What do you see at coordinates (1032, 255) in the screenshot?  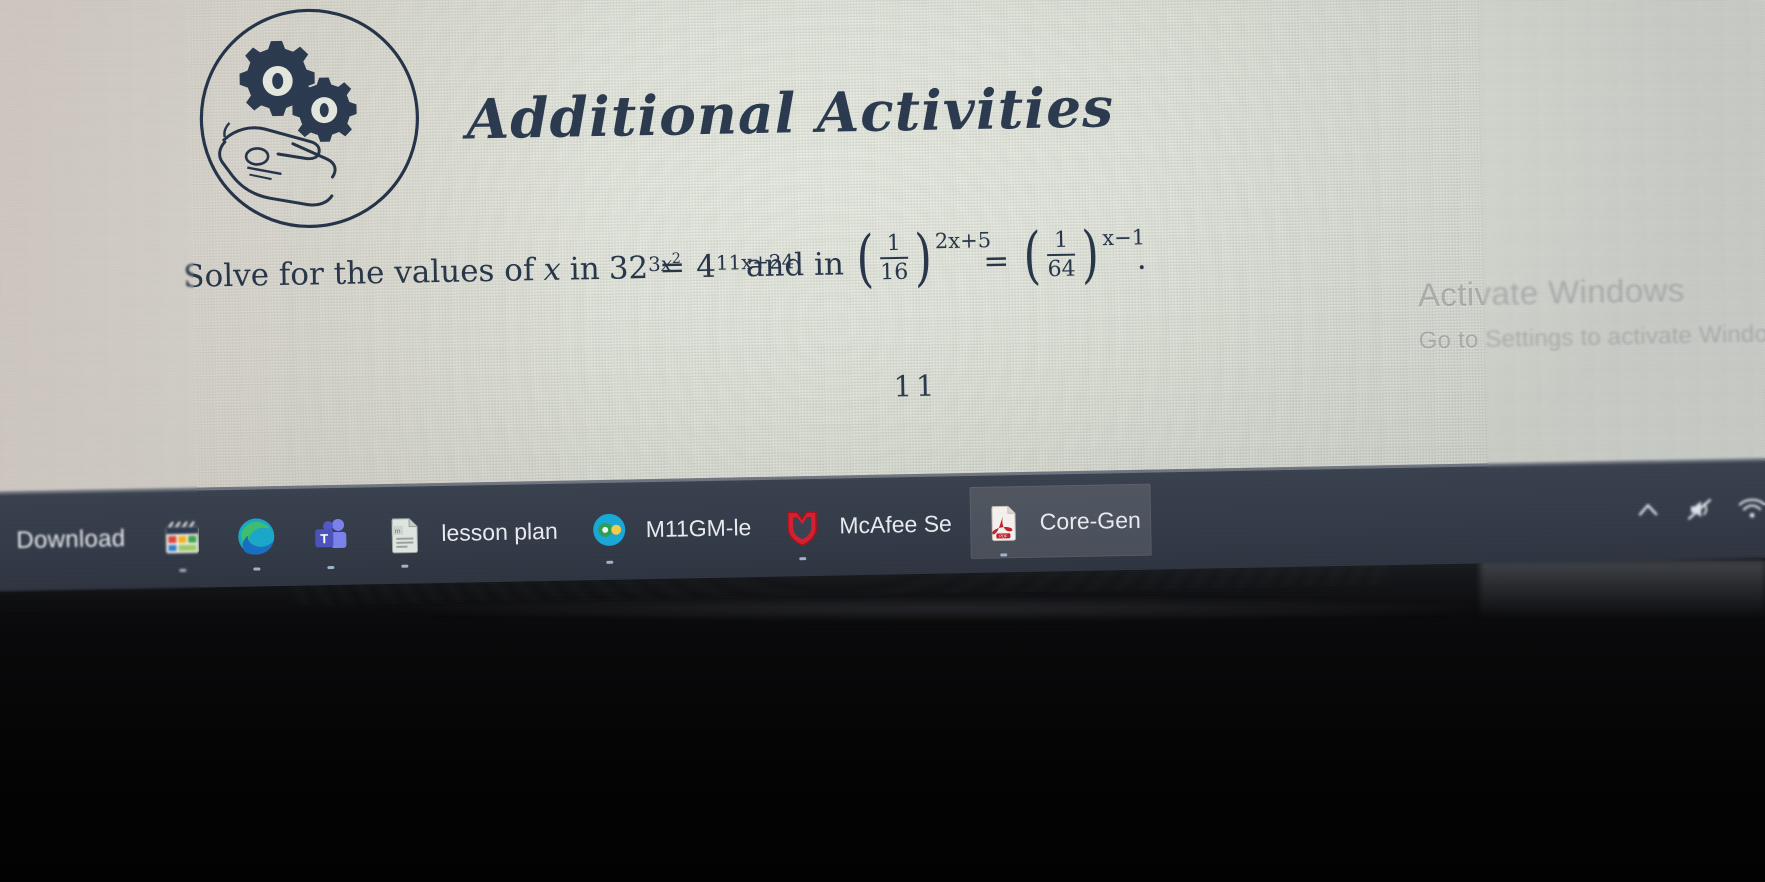 I see `open-paren-right: (` at bounding box center [1032, 255].